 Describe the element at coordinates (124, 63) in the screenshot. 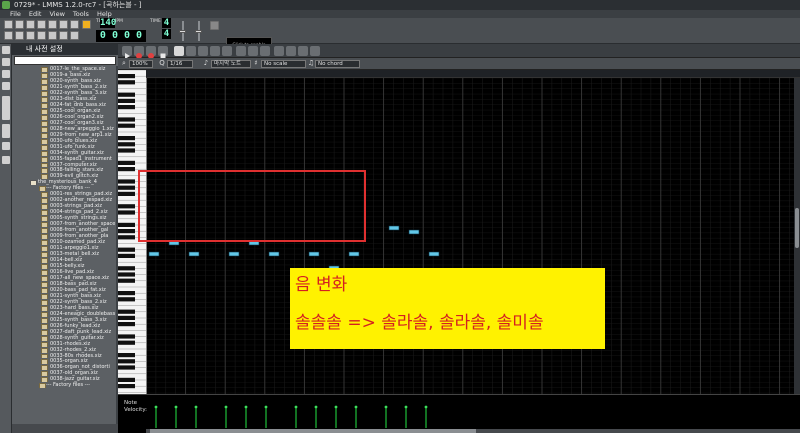

I see `zoom-icon: ⌕` at that location.